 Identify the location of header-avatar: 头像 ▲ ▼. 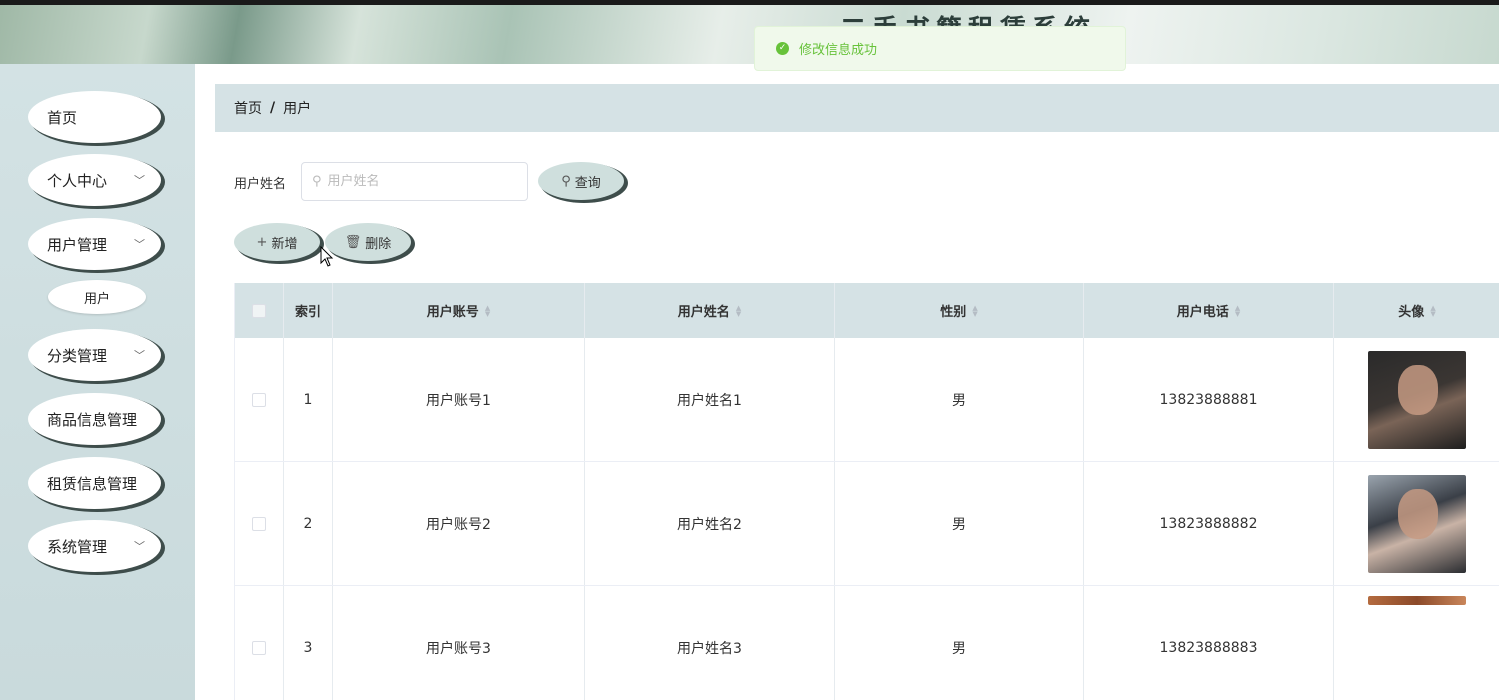
(1416, 310).